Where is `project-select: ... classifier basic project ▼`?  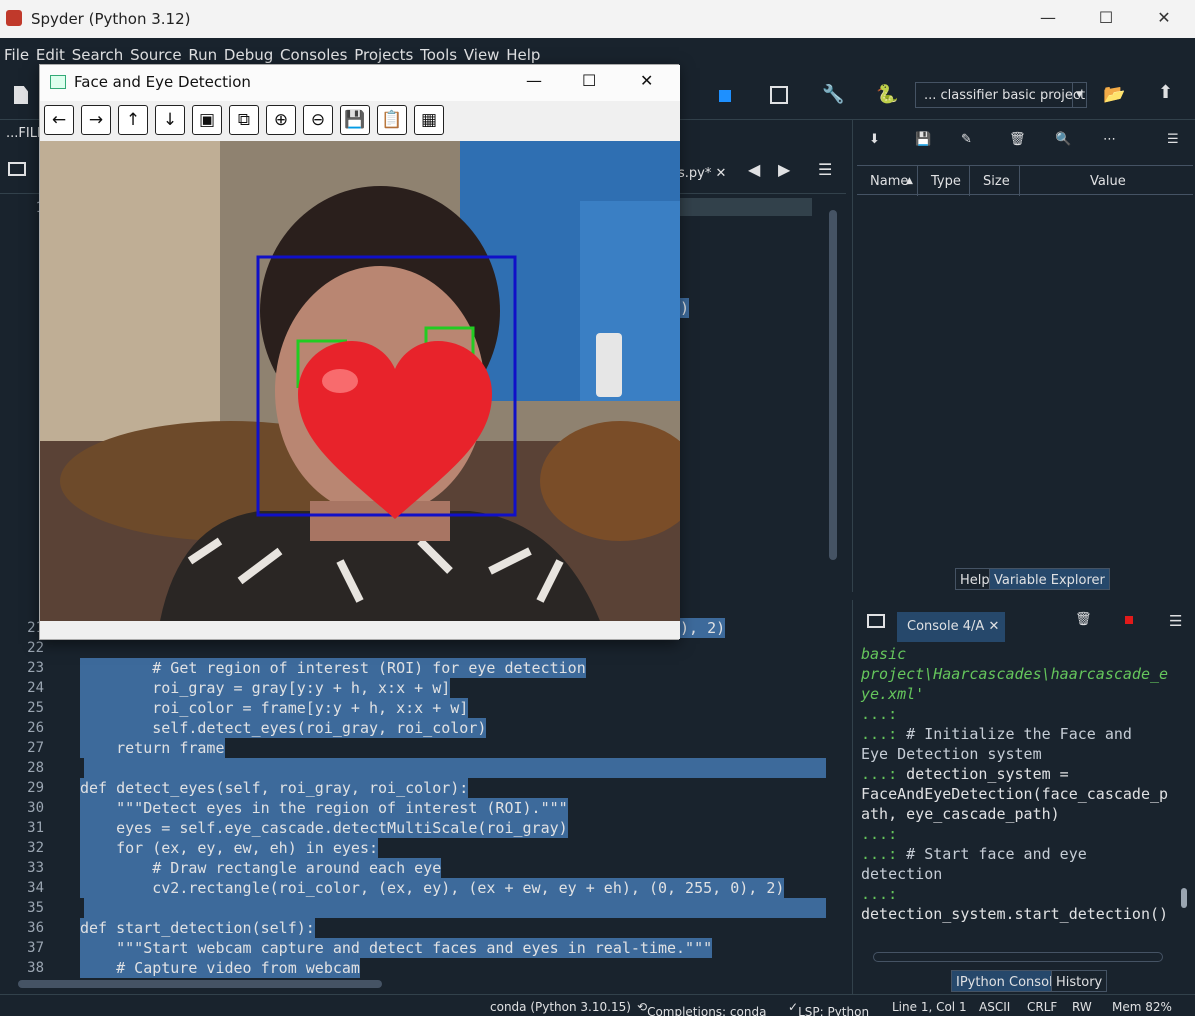 project-select: ... classifier basic project ▼ is located at coordinates (1001, 95).